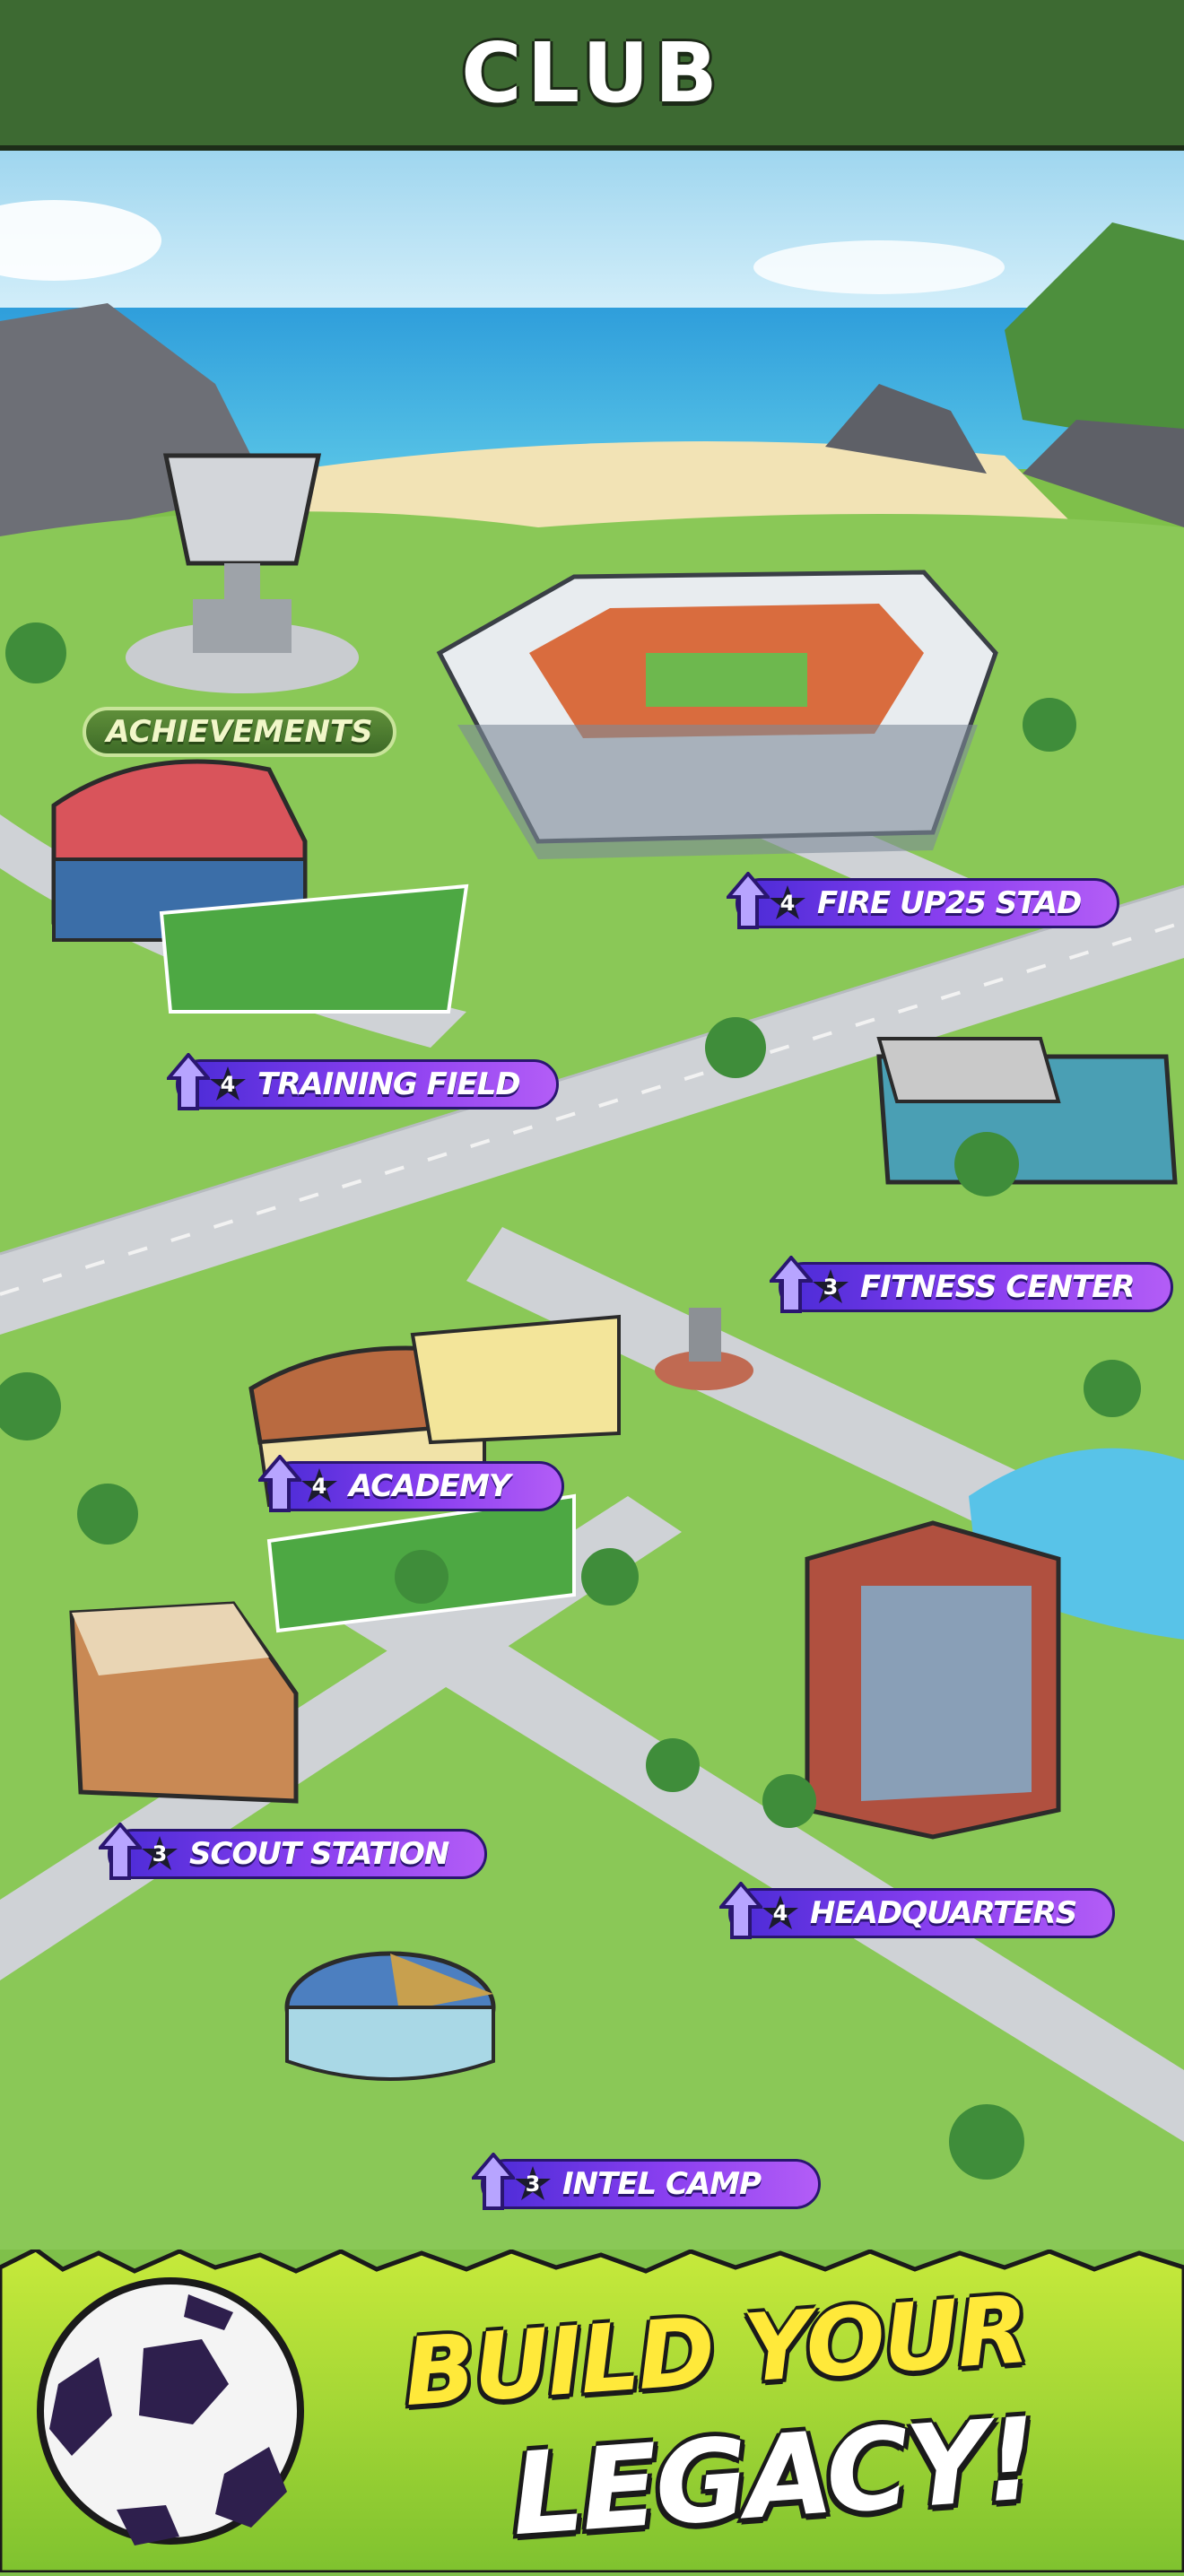  Describe the element at coordinates (933, 1680) in the screenshot. I see `headquarters-building` at that location.